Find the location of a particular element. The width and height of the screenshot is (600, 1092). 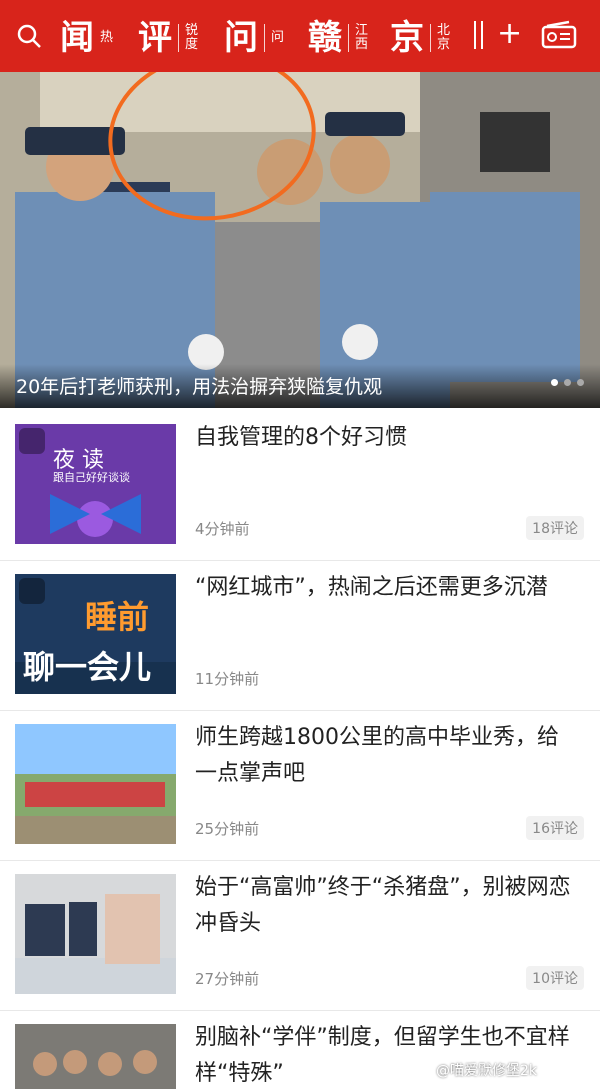

feed-title: “网红城市”，热闹之后还需更多沉潜 is located at coordinates (387, 588).